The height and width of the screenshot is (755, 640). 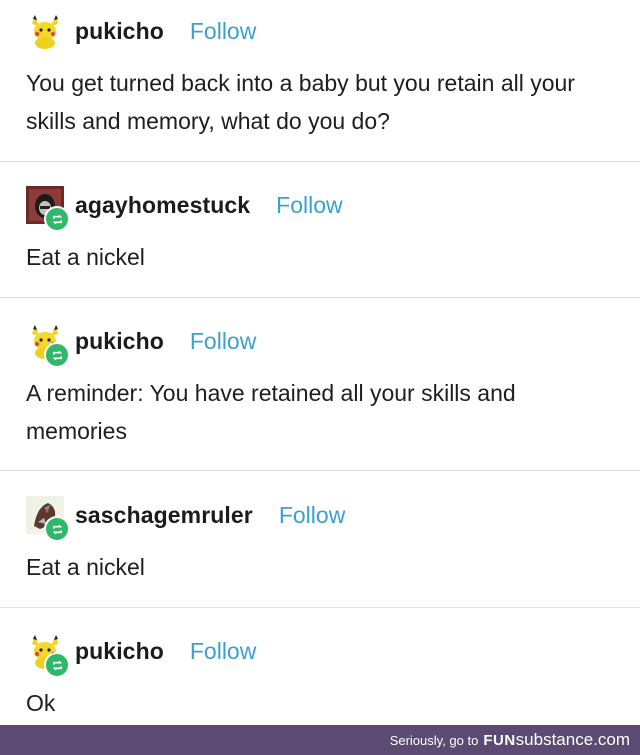 I want to click on homestuck-avatar, so click(x=48, y=209).